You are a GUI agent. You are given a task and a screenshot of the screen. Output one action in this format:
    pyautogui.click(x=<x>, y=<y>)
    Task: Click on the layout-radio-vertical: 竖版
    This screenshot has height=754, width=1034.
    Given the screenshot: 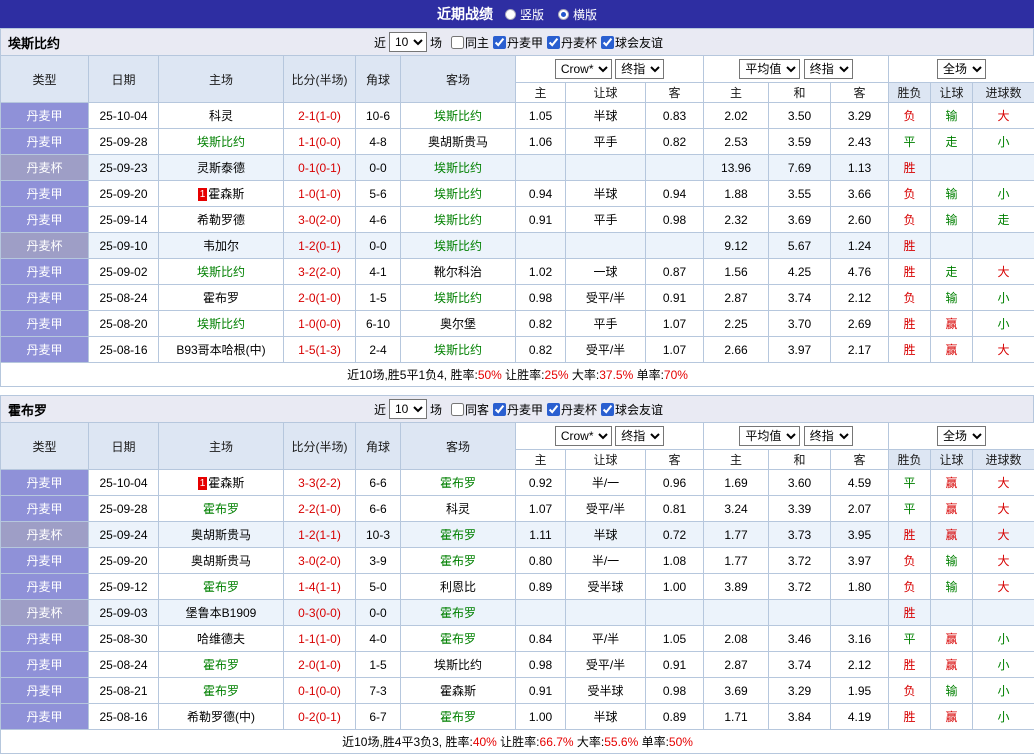 What is the action you would take?
    pyautogui.click(x=524, y=14)
    